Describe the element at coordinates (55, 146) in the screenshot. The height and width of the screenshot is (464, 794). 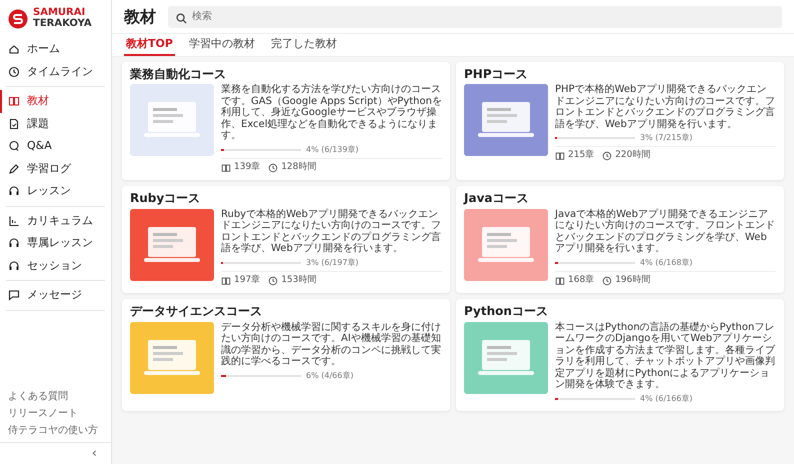
I see `sidebar-item: Q&A` at that location.